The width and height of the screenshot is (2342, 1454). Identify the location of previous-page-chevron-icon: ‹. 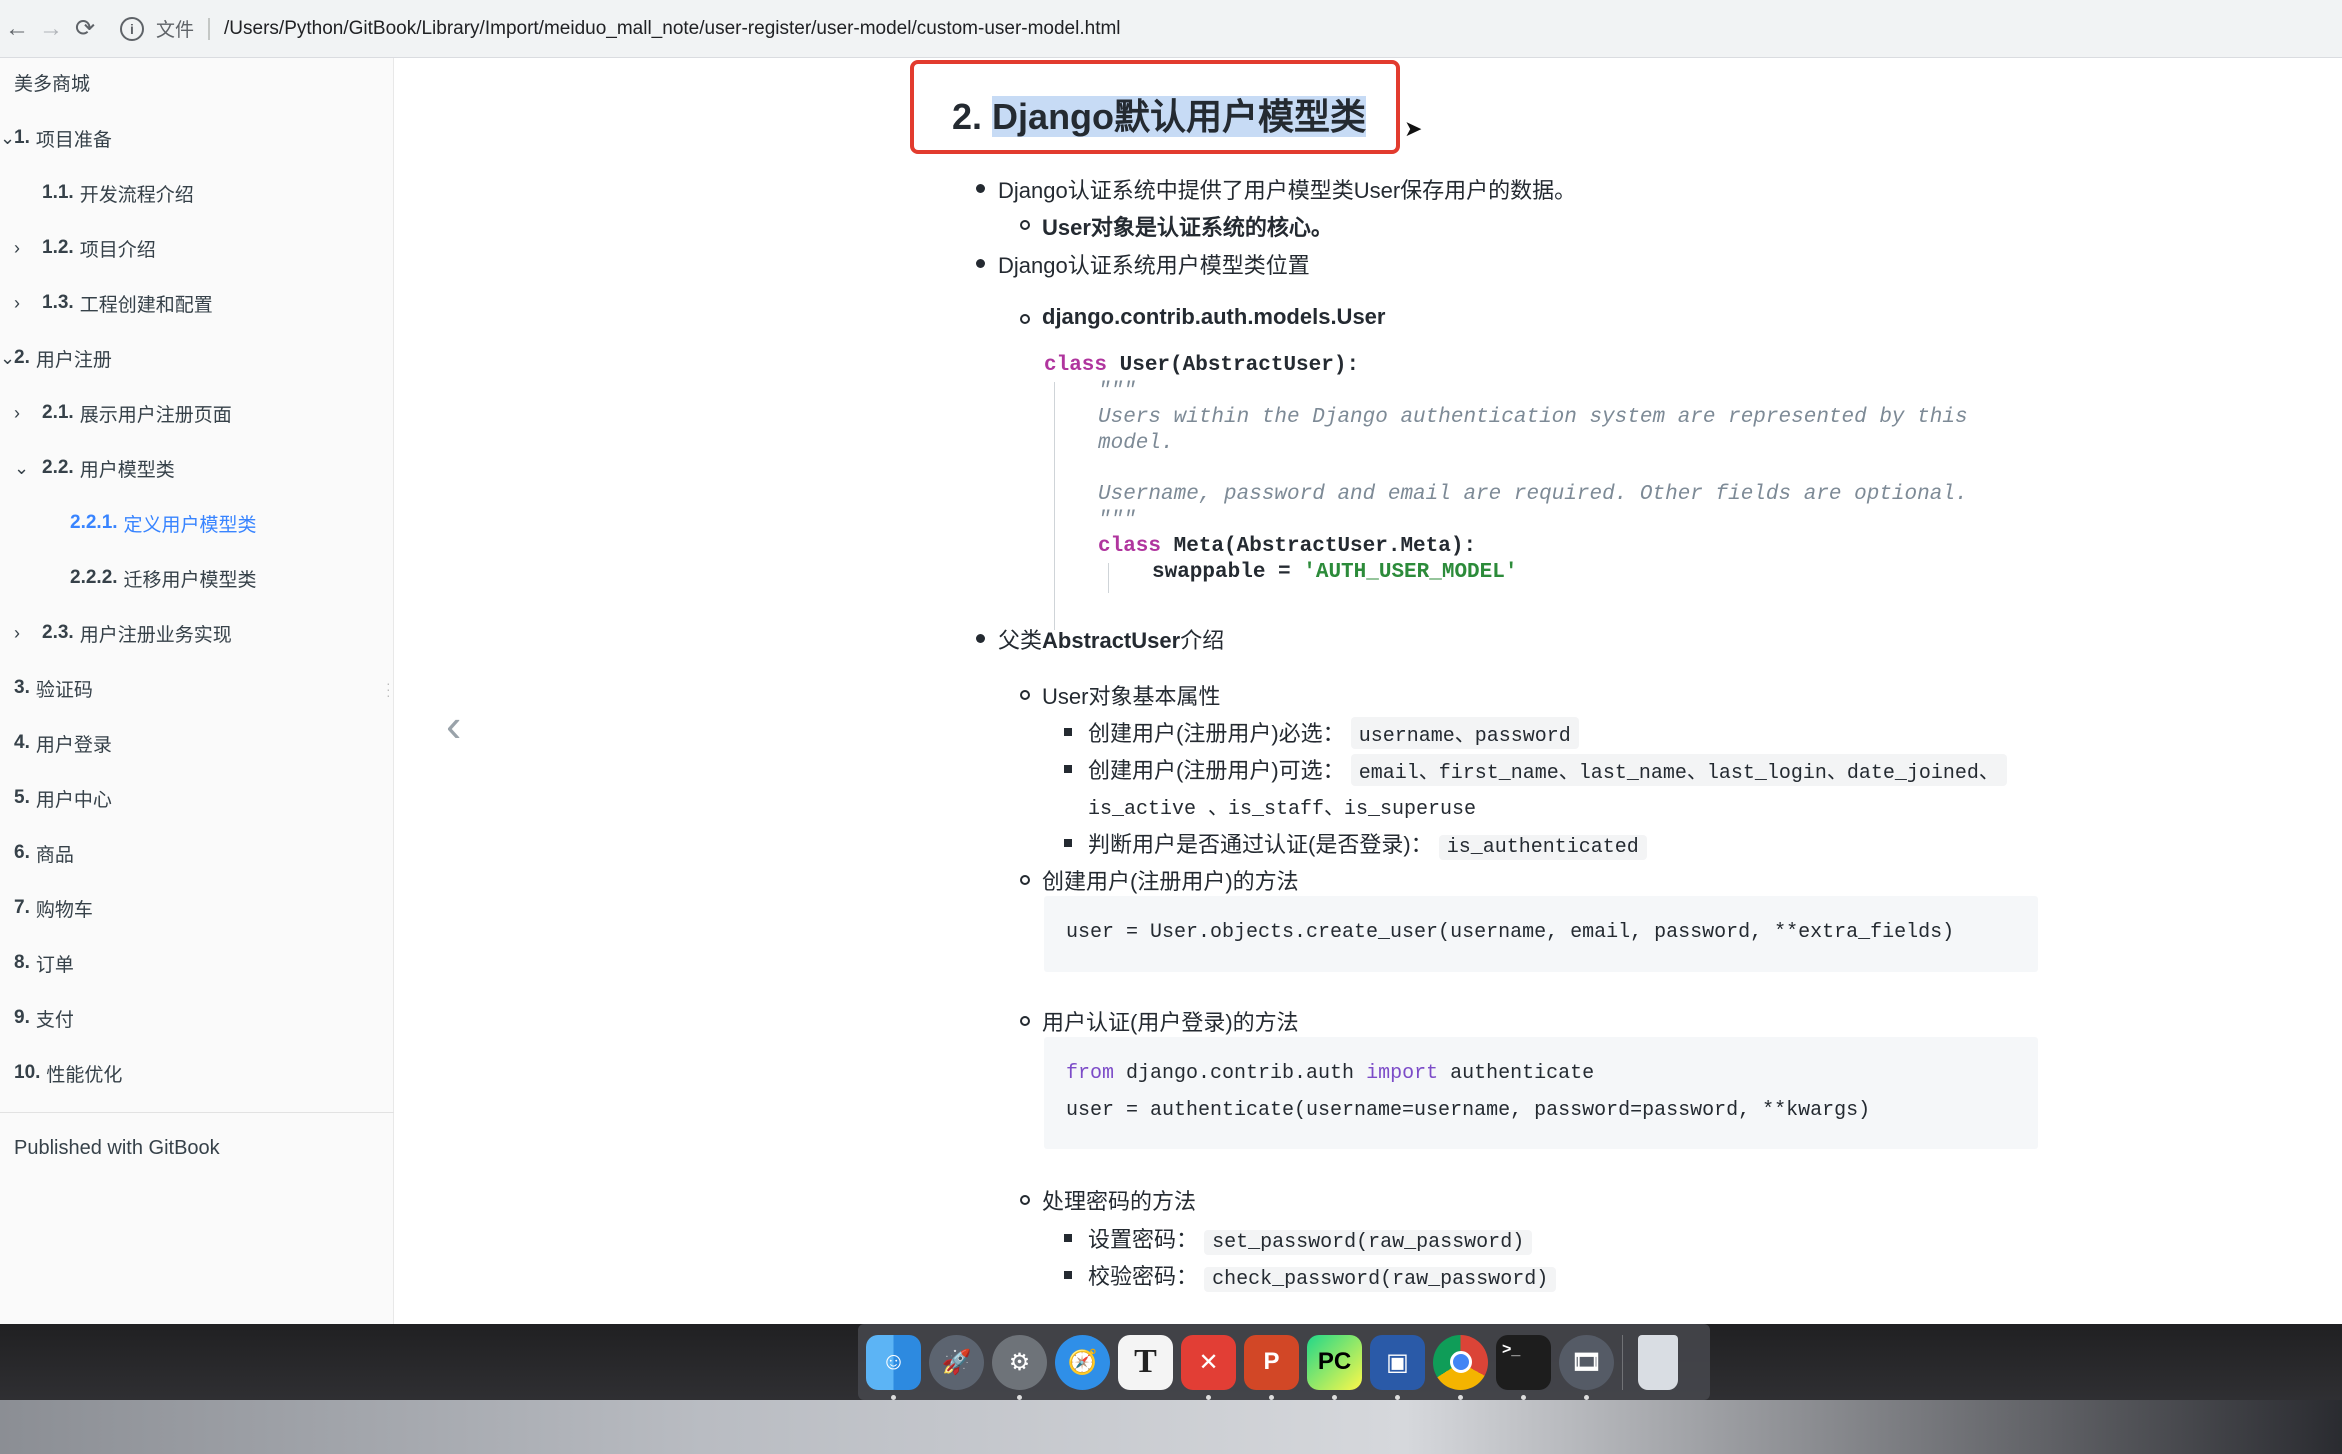
(453, 725).